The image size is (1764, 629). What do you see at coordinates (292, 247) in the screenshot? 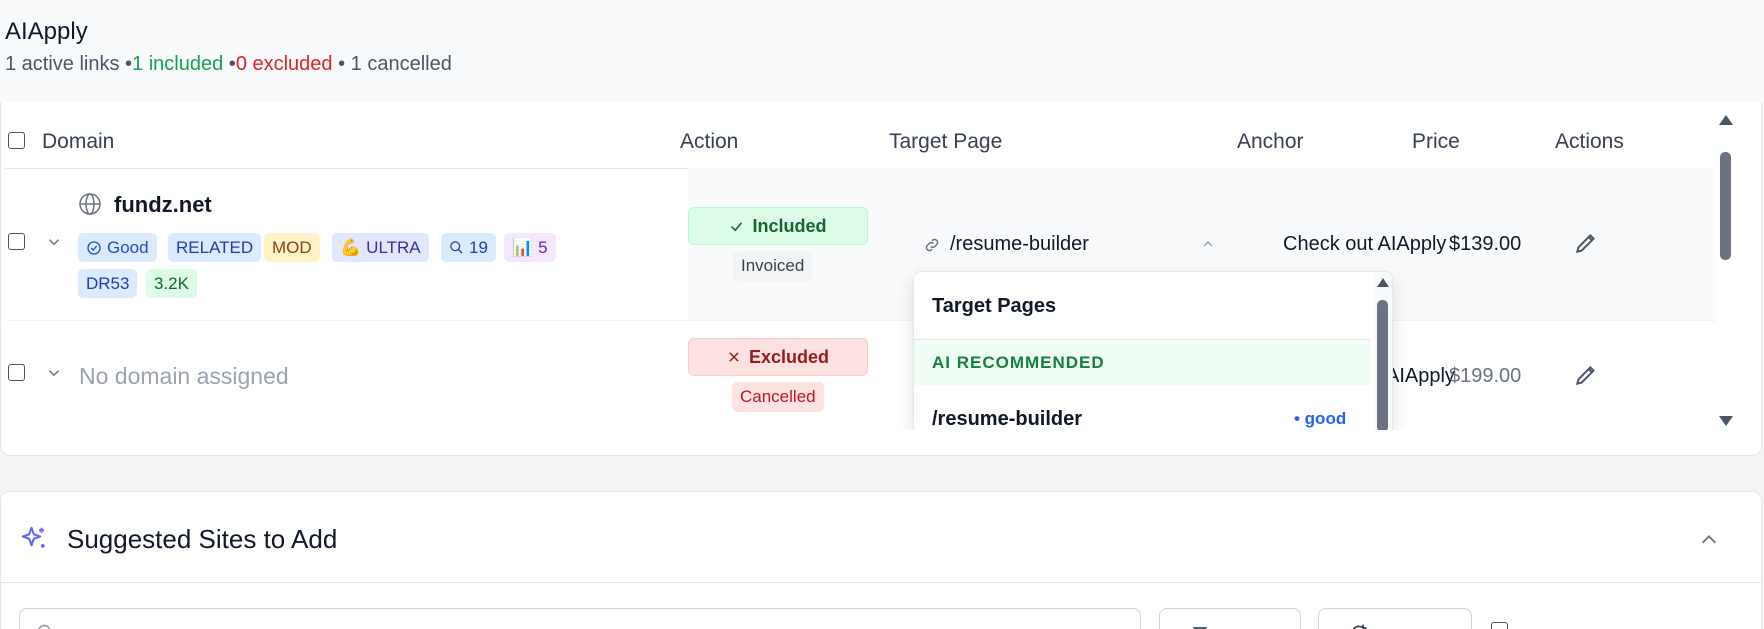
I see `mod-badge: MOD` at bounding box center [292, 247].